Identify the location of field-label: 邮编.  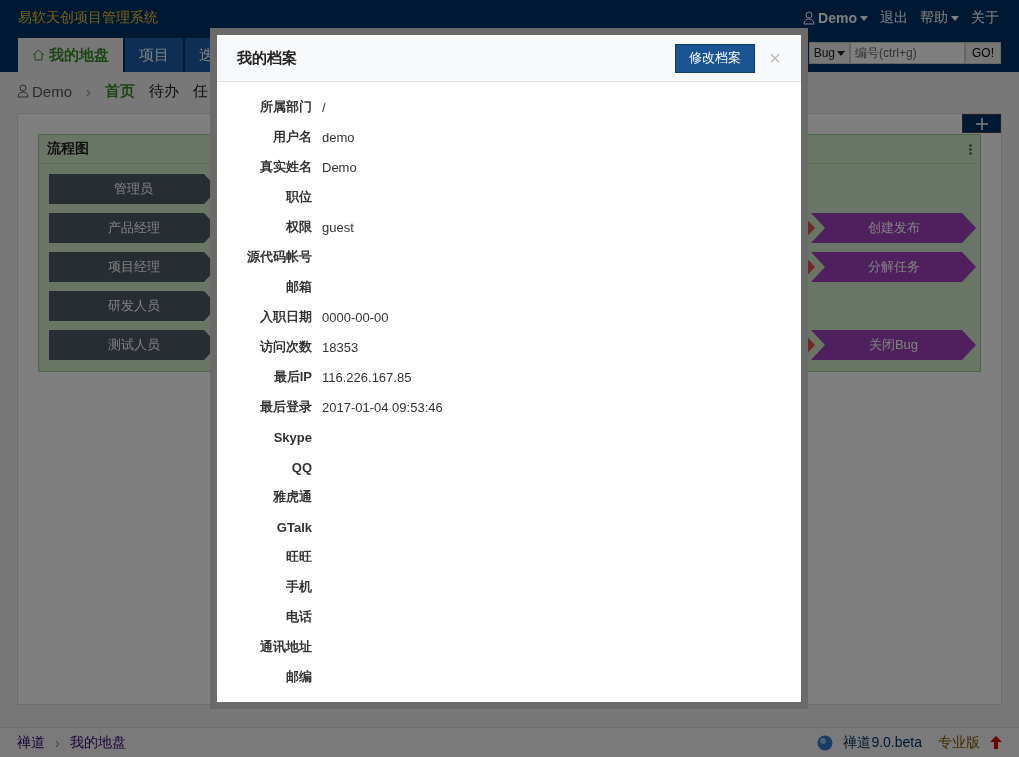
(298, 677).